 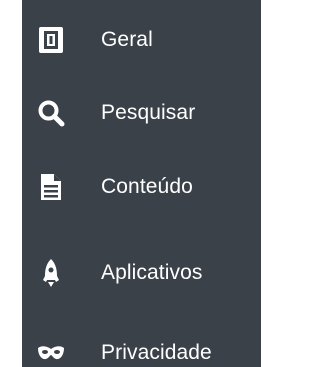 I want to click on sidebar-item-label: Conteúdo, so click(x=147, y=186).